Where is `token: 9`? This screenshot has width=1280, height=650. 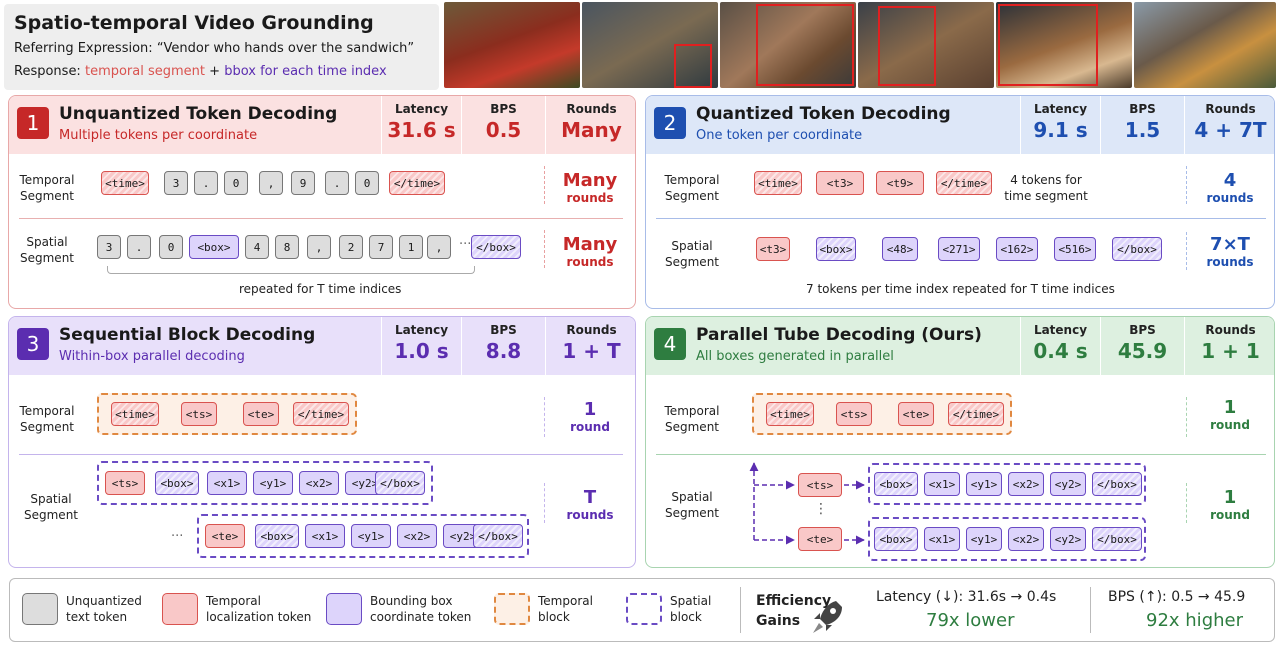
token: 9 is located at coordinates (303, 183).